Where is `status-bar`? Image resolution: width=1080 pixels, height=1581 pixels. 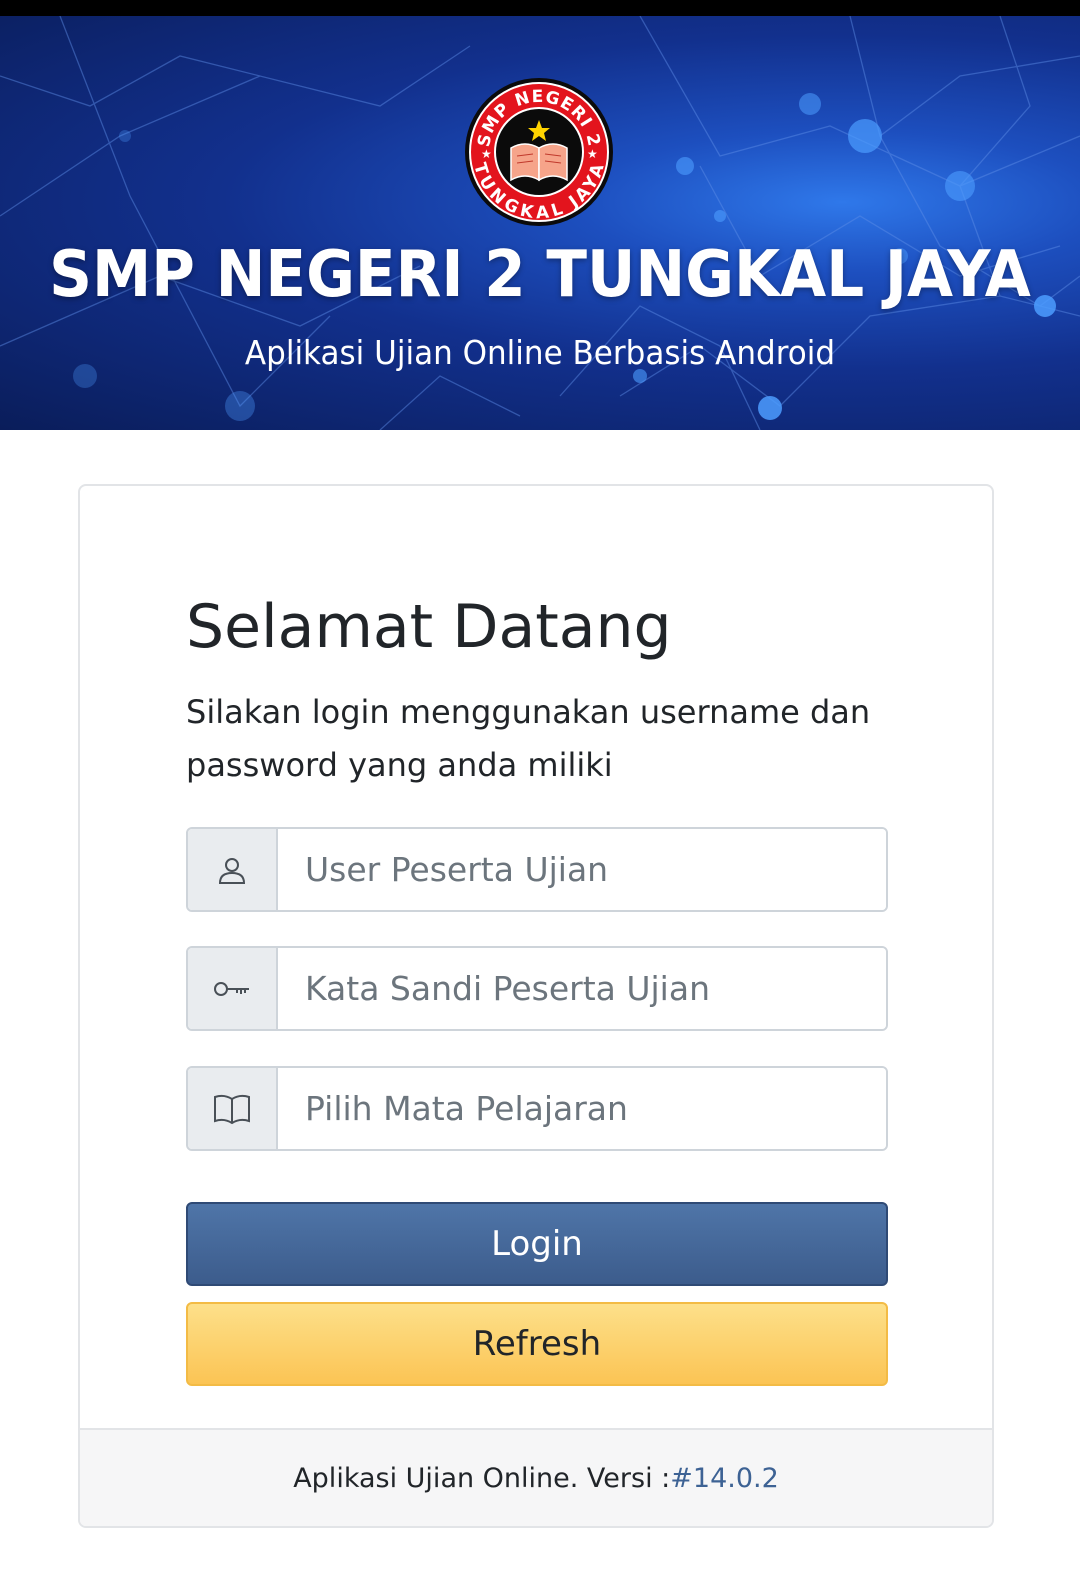
status-bar is located at coordinates (540, 8).